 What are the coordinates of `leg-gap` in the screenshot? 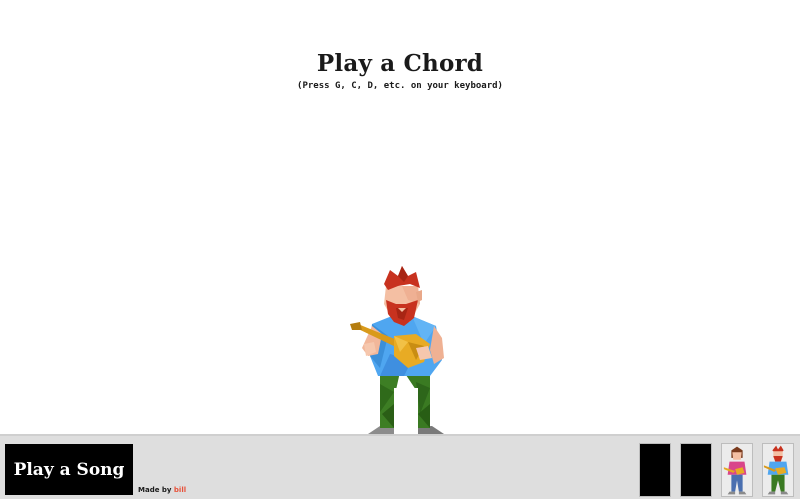 It's located at (406, 412).